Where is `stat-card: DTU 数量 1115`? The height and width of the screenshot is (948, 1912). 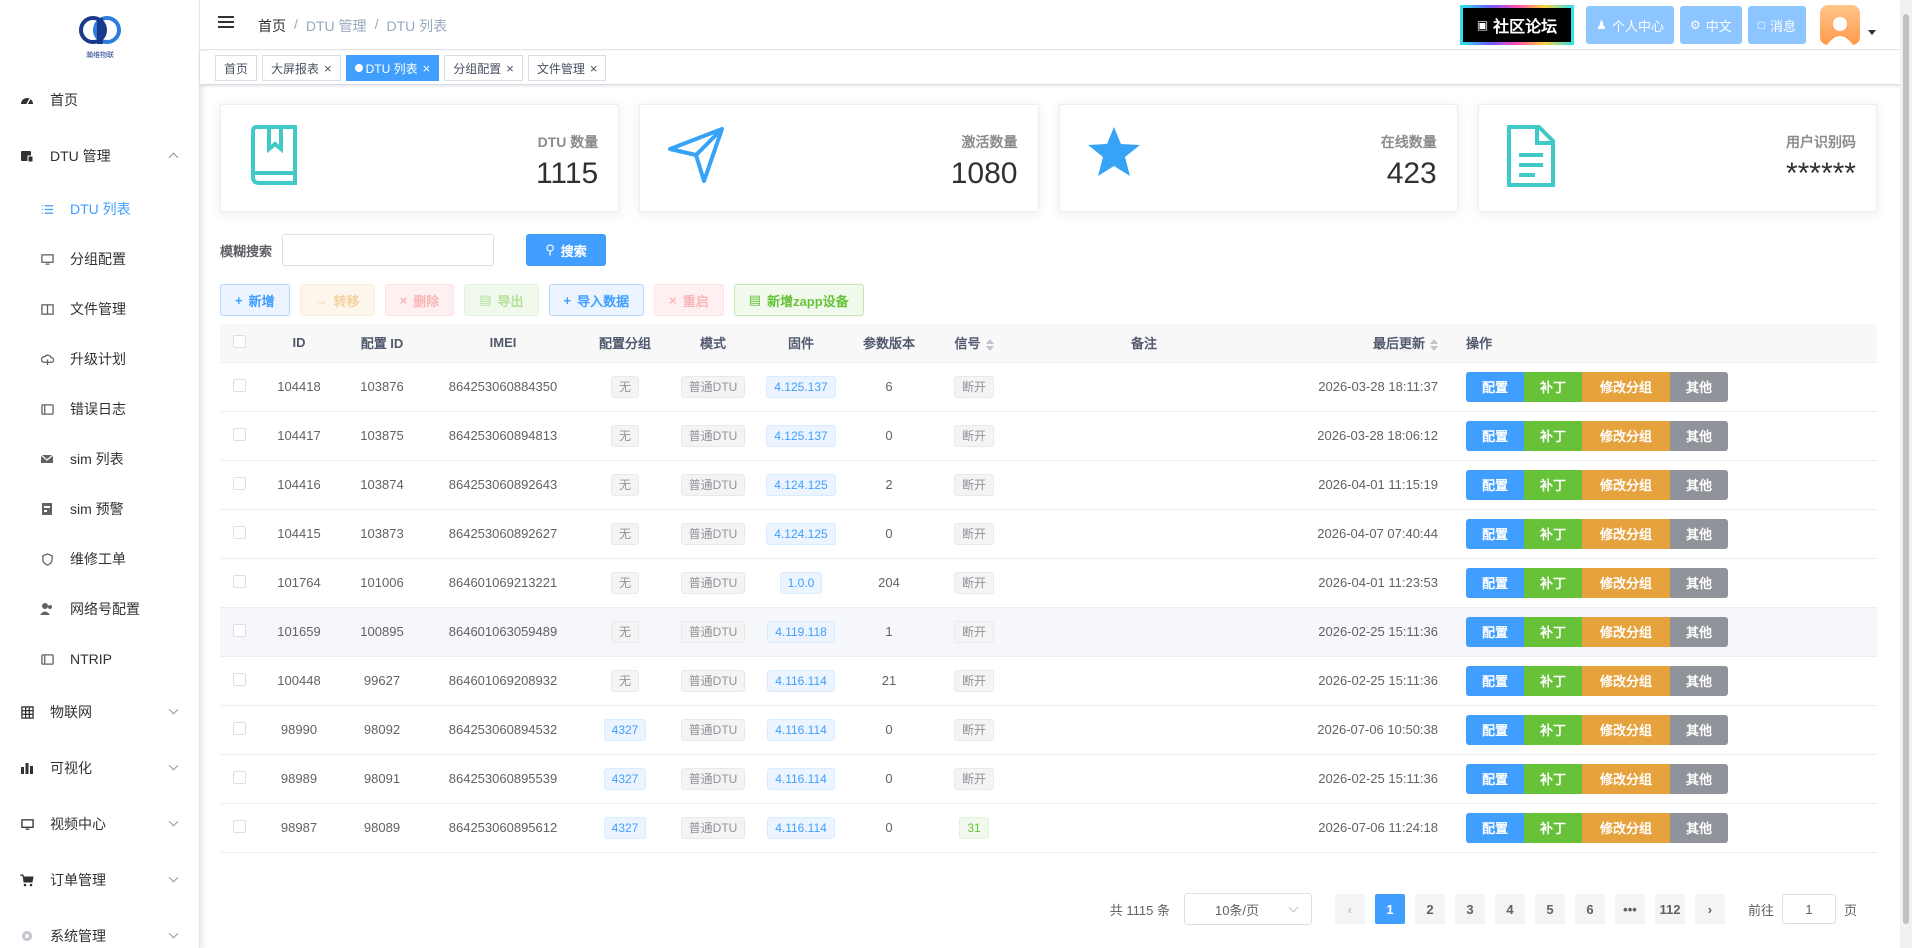
stat-card: DTU 数量 1115 is located at coordinates (420, 158).